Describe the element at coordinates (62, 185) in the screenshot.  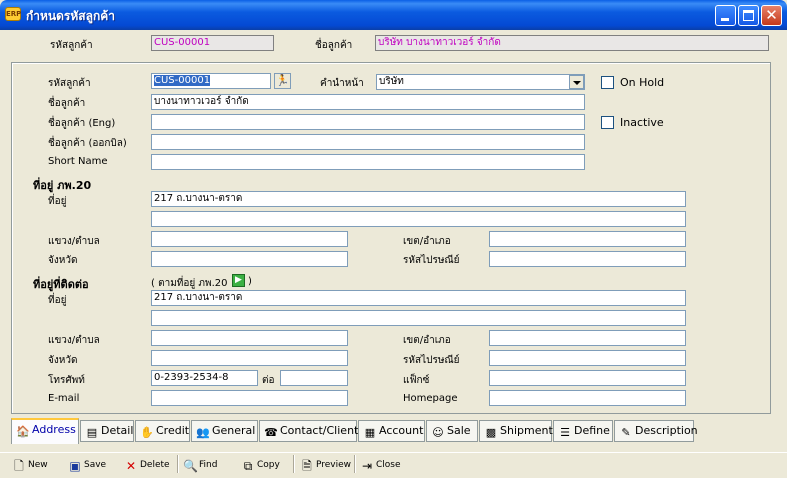
I see `reg-address-heading: ที่อยู่ ภพ.20` at that location.